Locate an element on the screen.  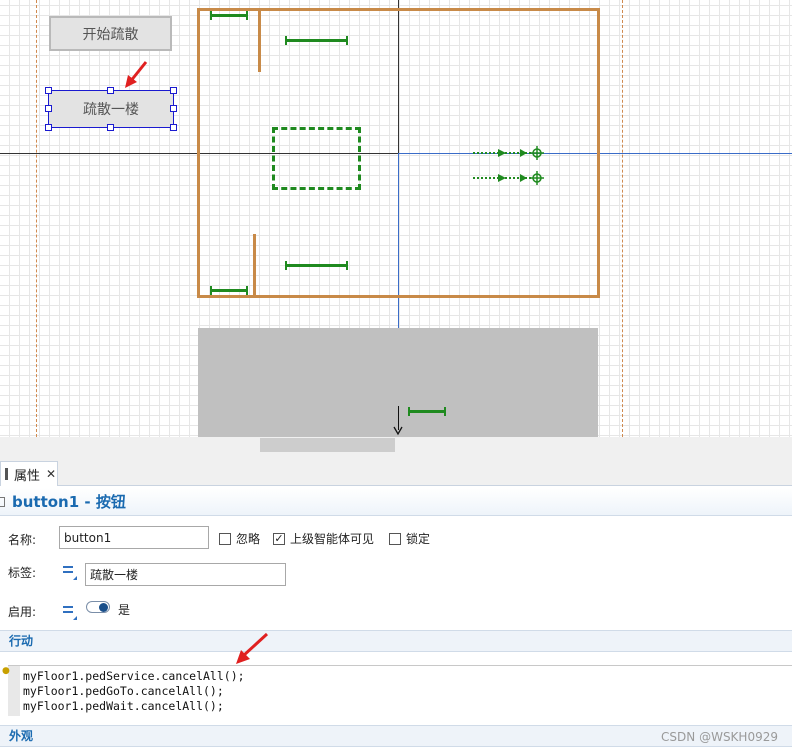
enabled-label: 启用: is located at coordinates (22, 612).